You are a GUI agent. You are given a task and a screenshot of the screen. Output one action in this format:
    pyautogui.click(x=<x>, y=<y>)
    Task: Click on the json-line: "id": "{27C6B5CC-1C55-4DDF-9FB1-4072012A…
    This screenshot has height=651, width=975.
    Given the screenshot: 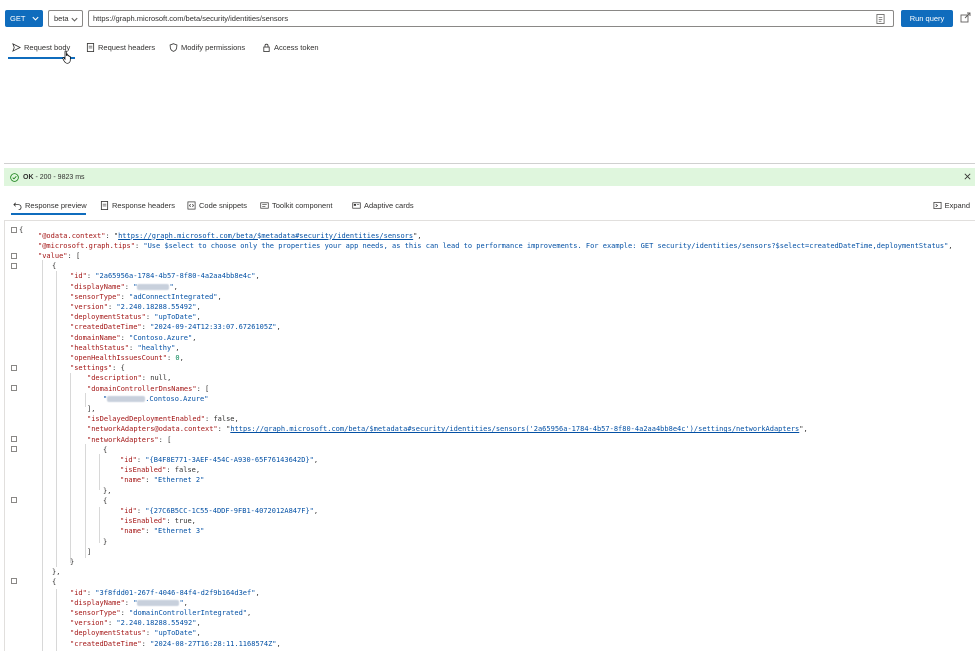 What is the action you would take?
    pyautogui.click(x=219, y=510)
    